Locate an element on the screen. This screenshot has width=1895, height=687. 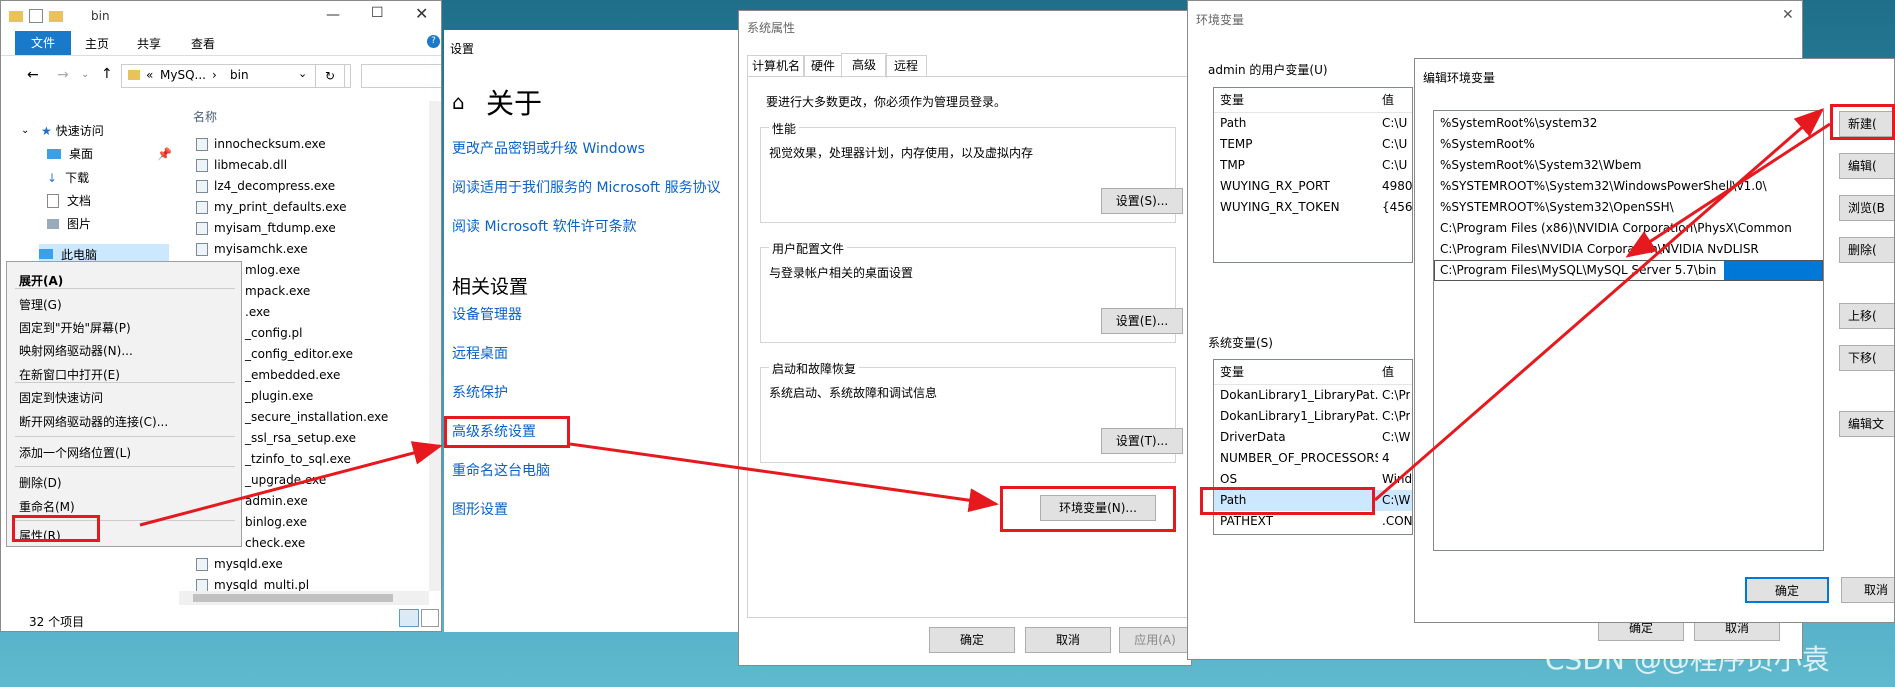
csdn-watermark: CSDN @@程序员小袁 is located at coordinates (1687, 659).